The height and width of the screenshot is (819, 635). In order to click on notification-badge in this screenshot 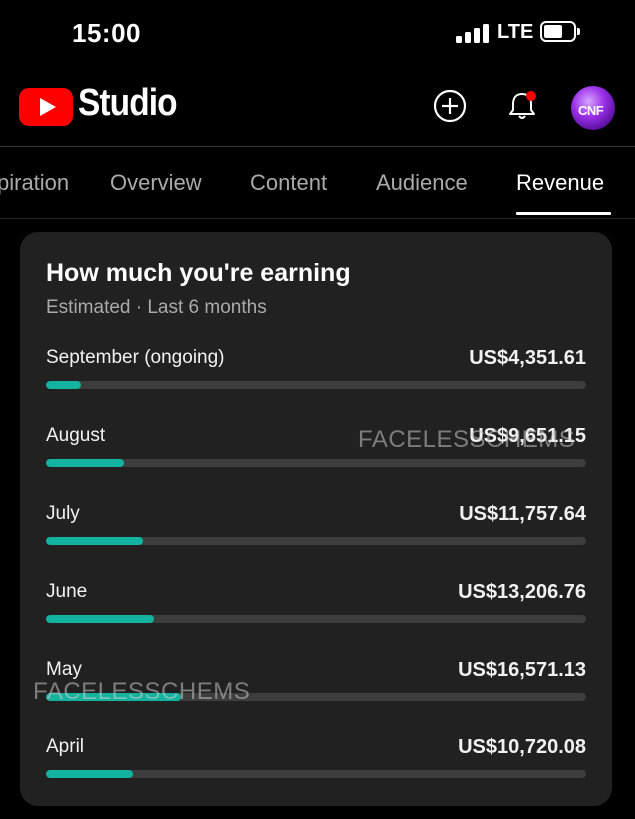, I will do `click(531, 96)`.